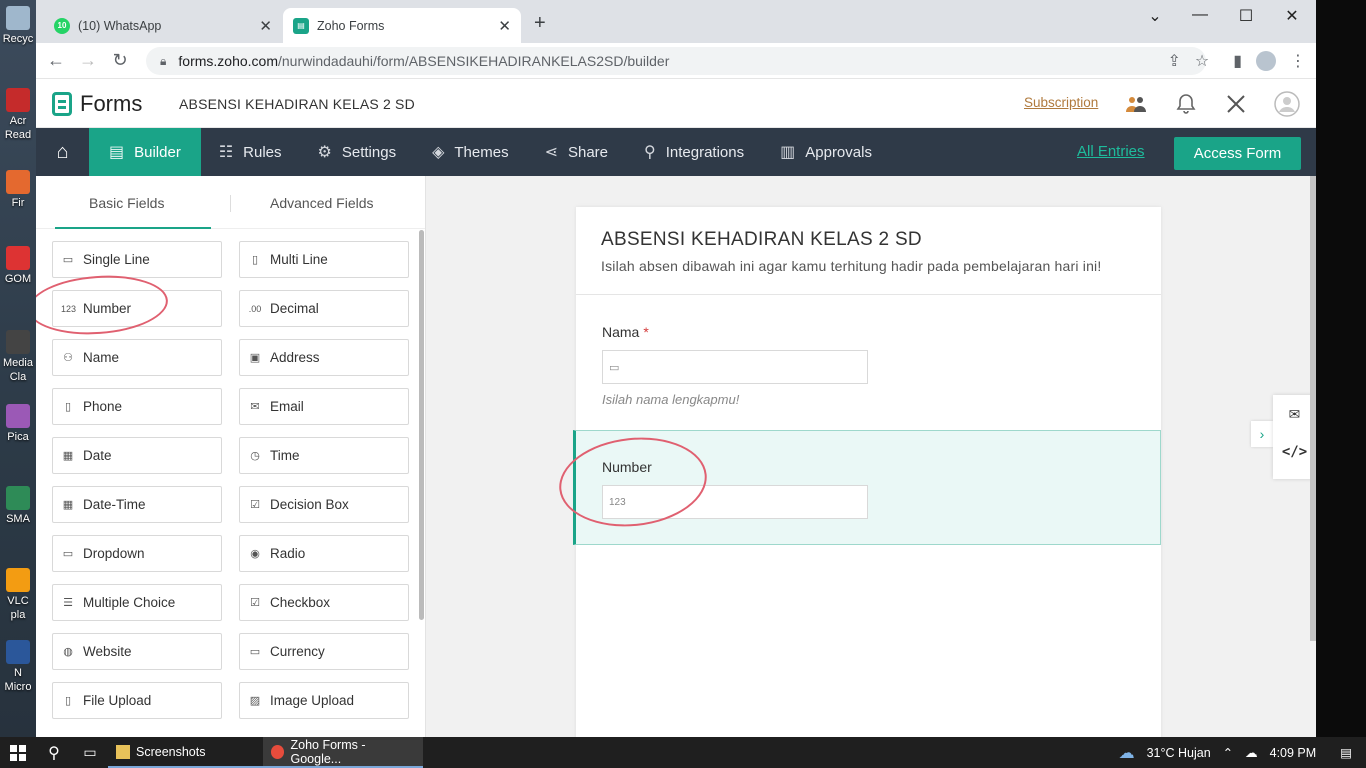  I want to click on number-placeholder: 123, so click(617, 502).